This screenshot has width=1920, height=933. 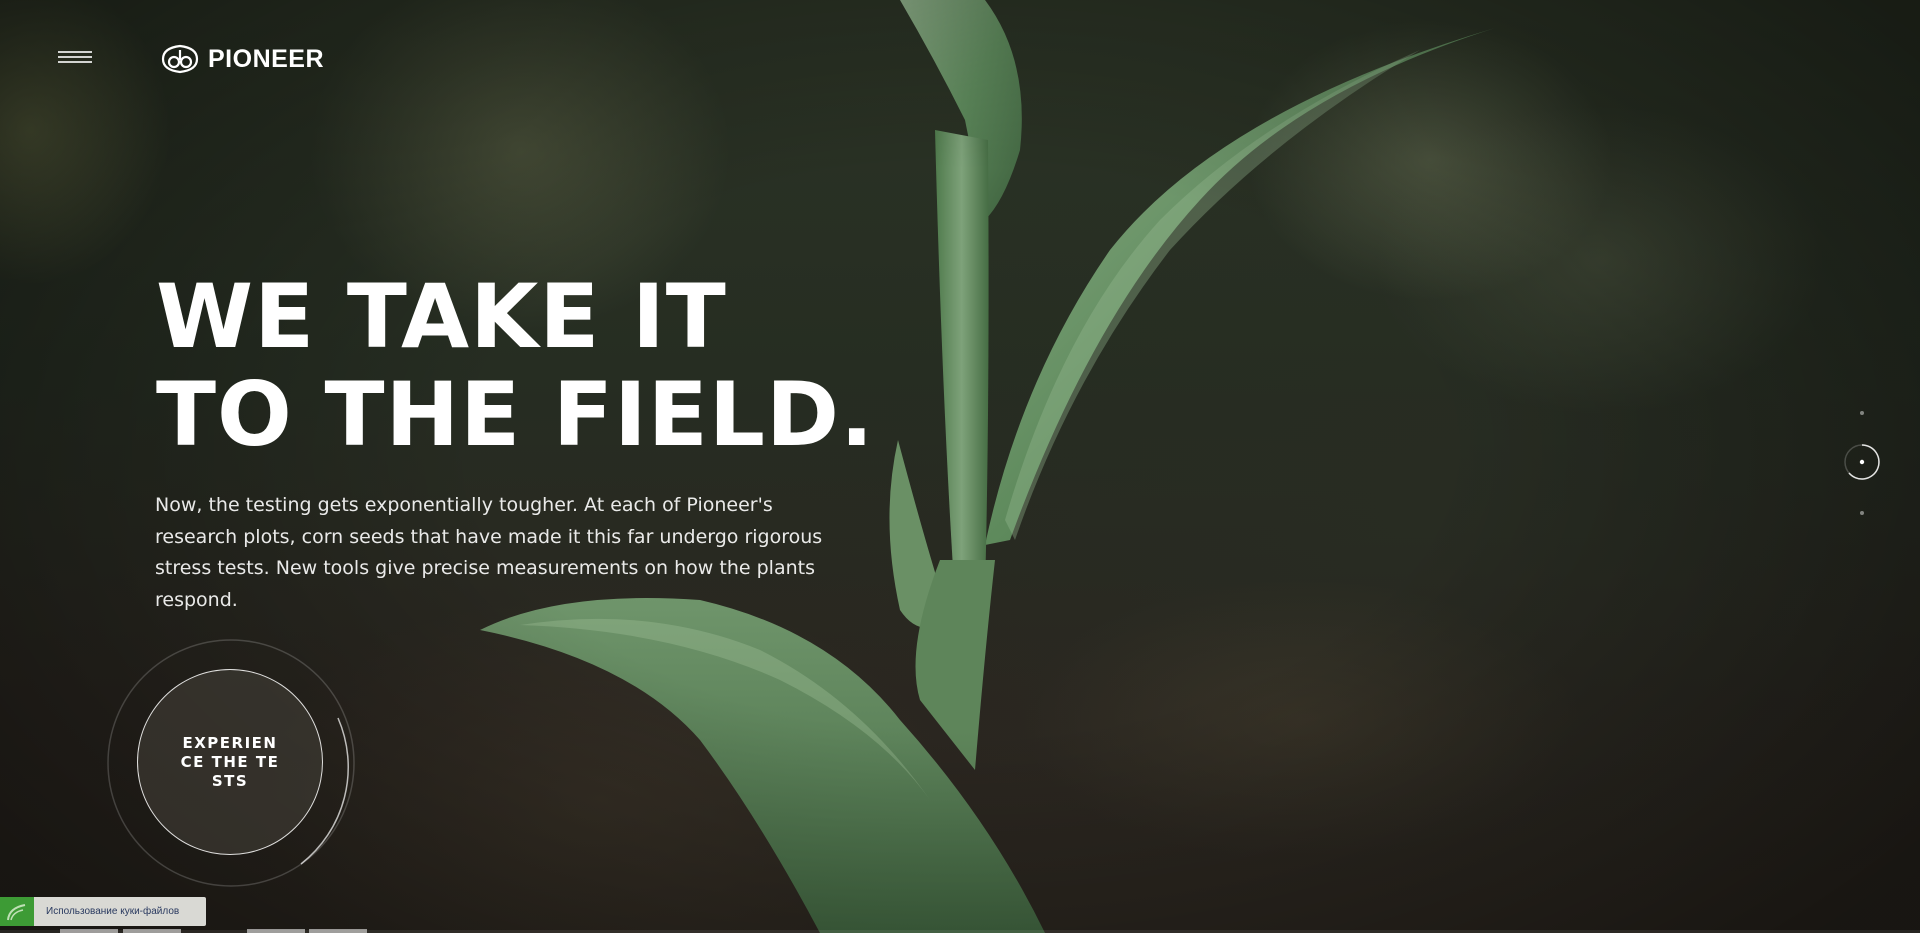 I want to click on cookie-consent-bar: Использование куки-файлов, so click(x=103, y=911).